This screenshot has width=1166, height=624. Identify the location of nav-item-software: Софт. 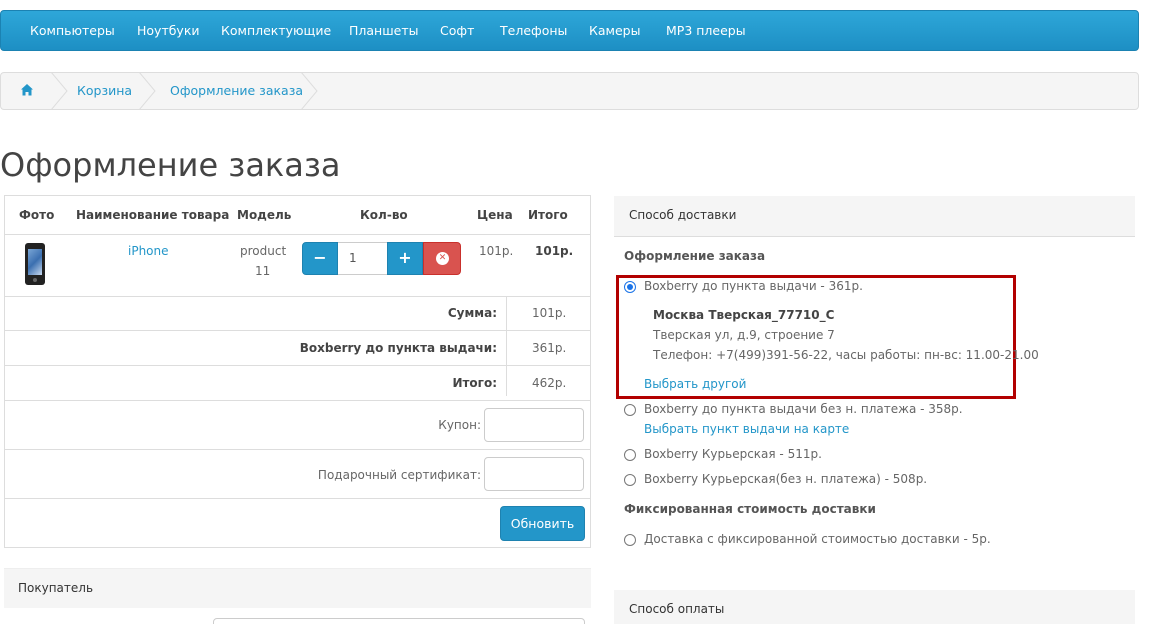
(457, 30).